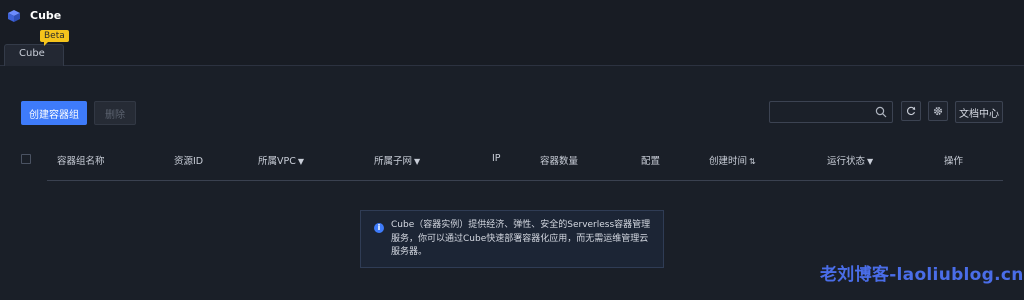 This screenshot has height=300, width=1024. What do you see at coordinates (54, 113) in the screenshot?
I see `create-container-group-button: 创建容器组` at bounding box center [54, 113].